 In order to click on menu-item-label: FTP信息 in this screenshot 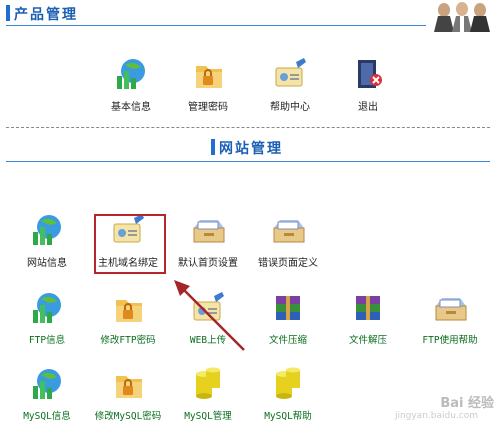, I will do `click(47, 340)`.